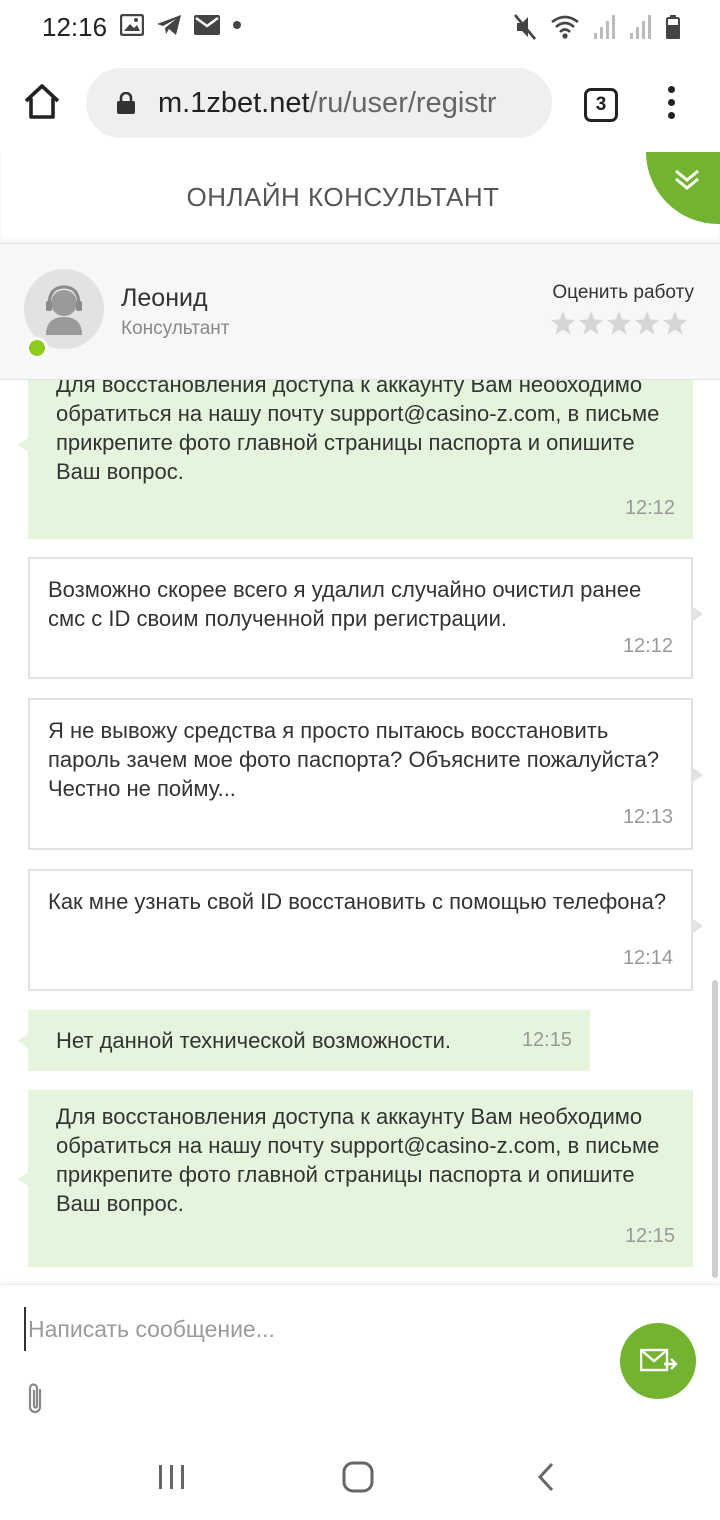 The height and width of the screenshot is (1520, 720). I want to click on send-button, so click(658, 1361).